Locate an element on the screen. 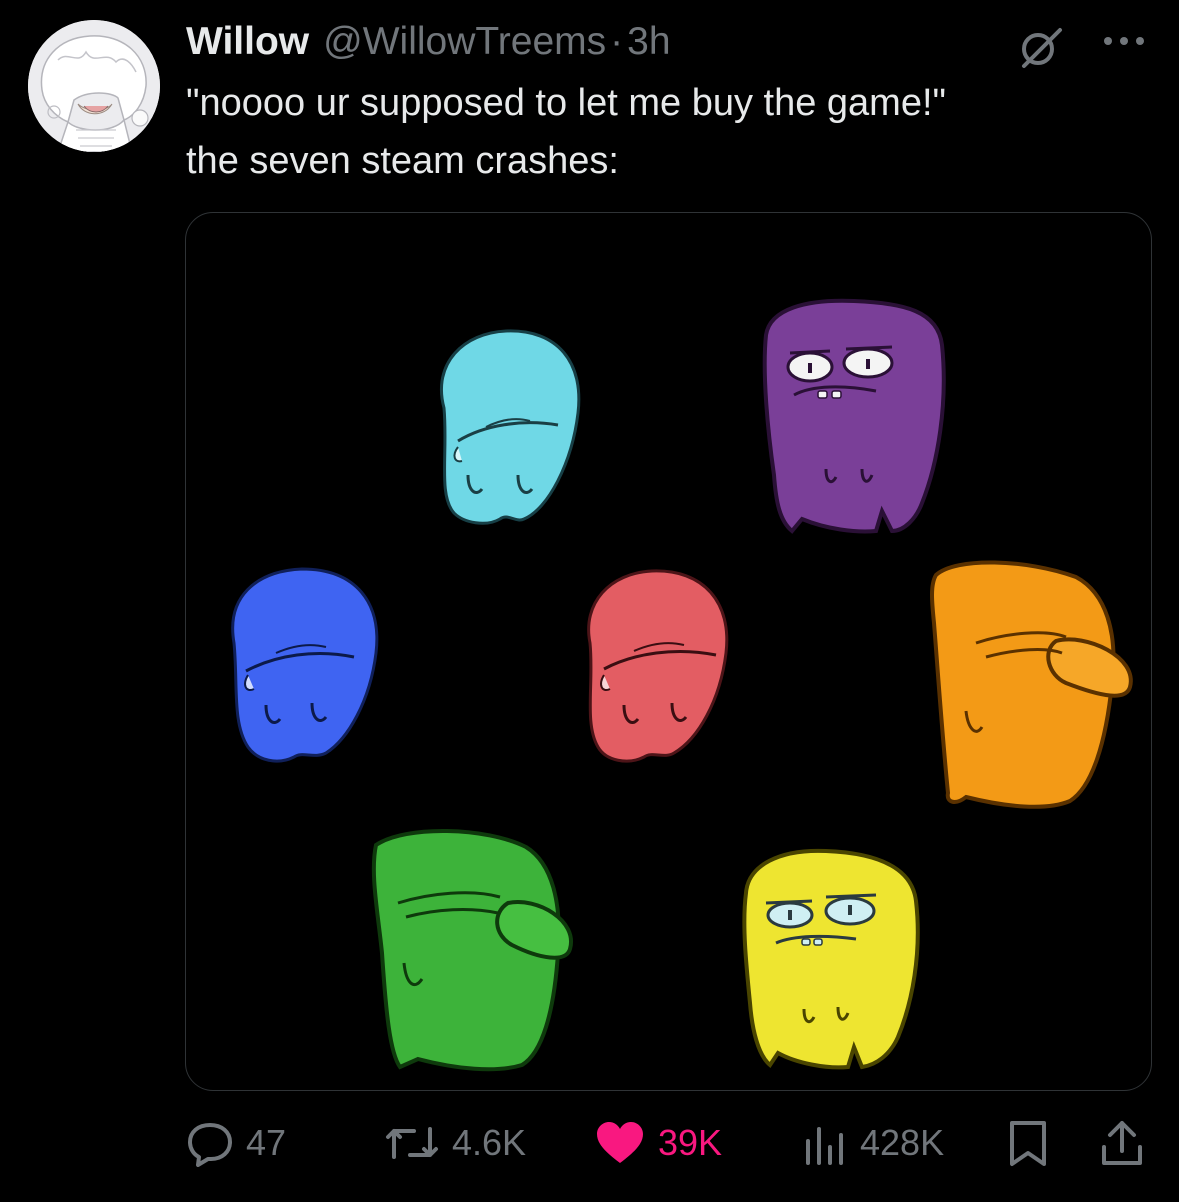 Image resolution: width=1179 pixels, height=1202 pixels. views-count: 428K is located at coordinates (902, 1142).